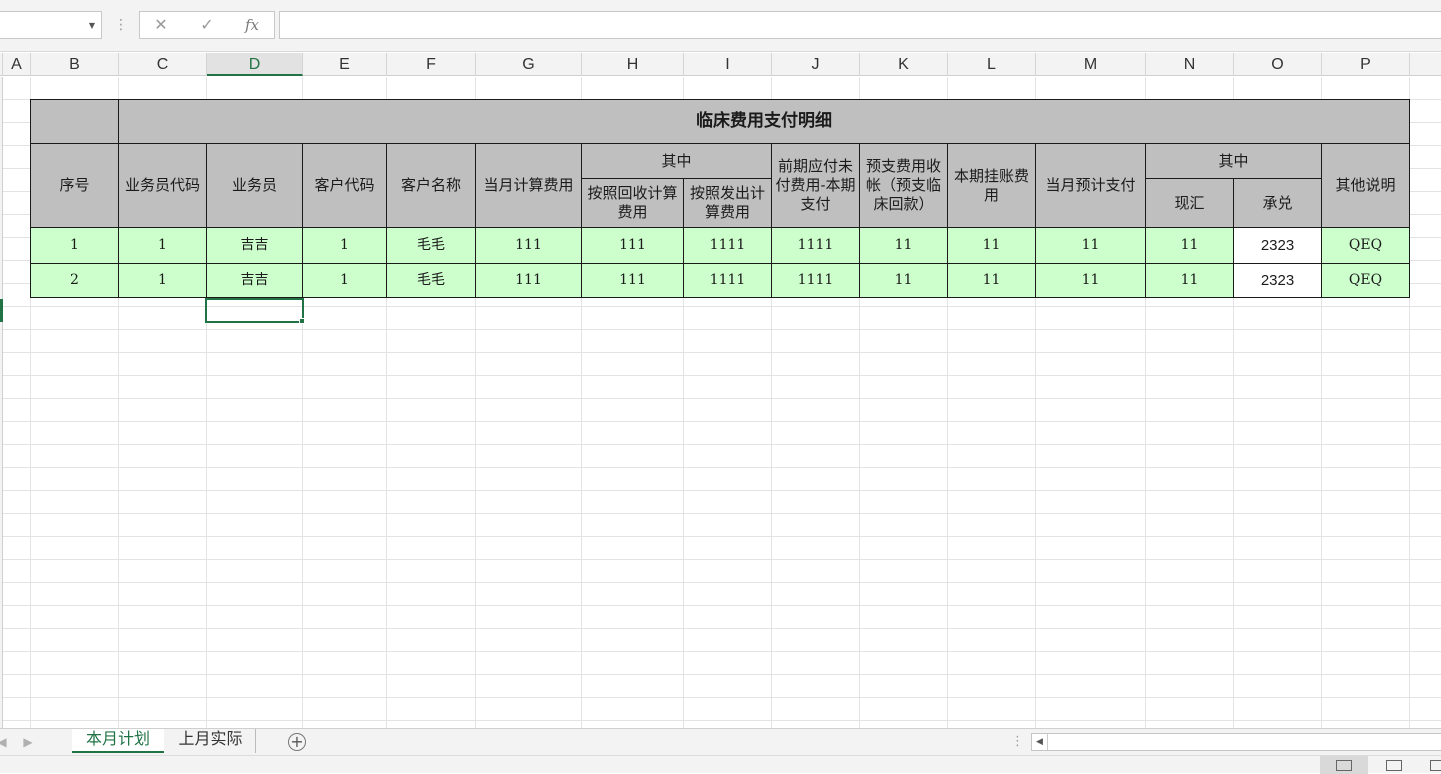 The image size is (1441, 774). I want to click on header-customer-name: 客户名称, so click(431, 185).